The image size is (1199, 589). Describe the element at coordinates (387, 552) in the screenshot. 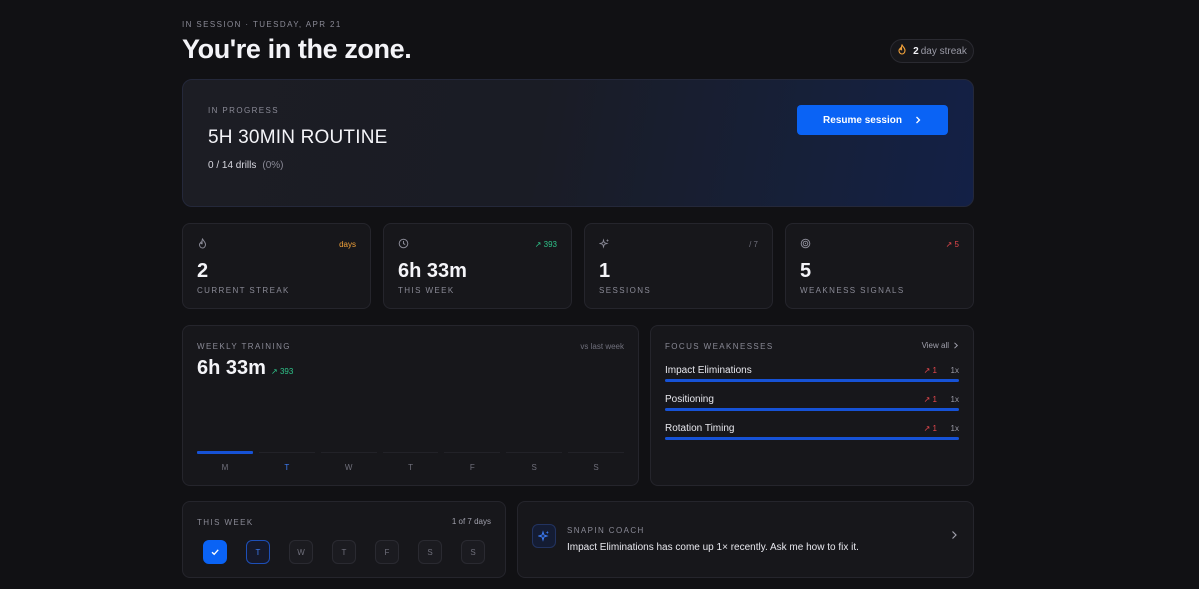

I see `day-pending: F` at that location.